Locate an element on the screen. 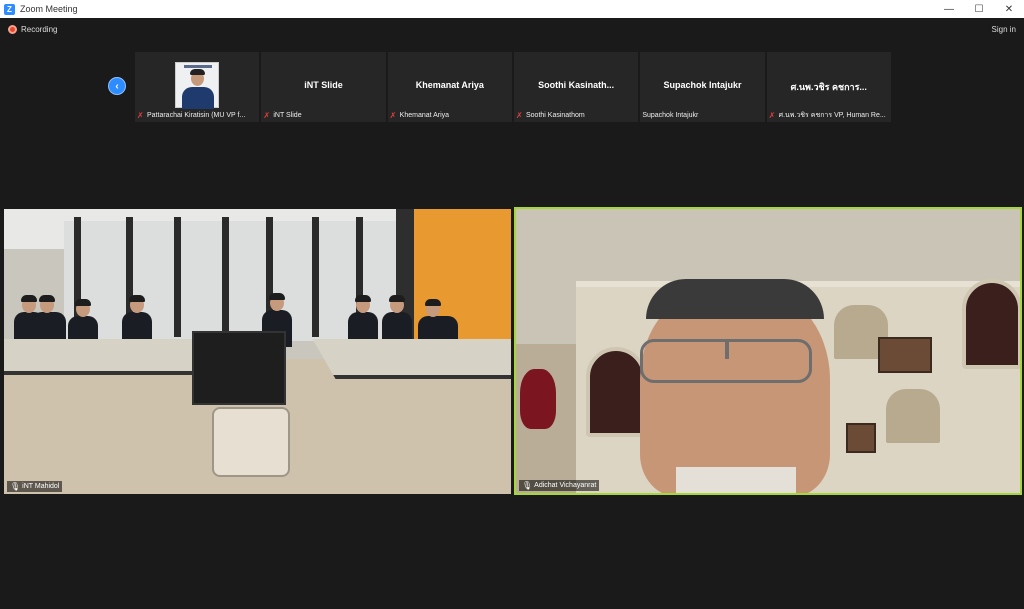 This screenshot has width=1024, height=609. participant-caption: Supachok Intajukr is located at coordinates (702, 115).